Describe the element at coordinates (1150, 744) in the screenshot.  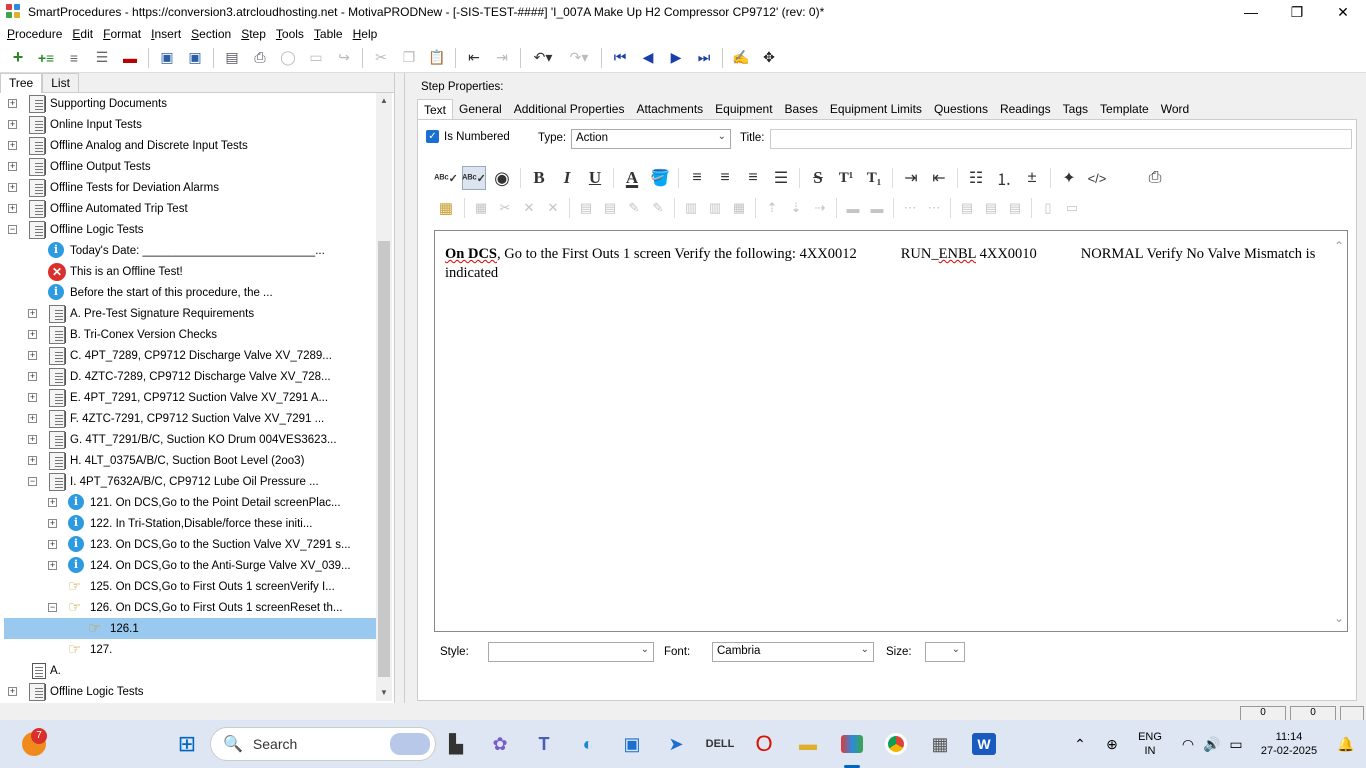
I see `input-language: ENG IN` at that location.